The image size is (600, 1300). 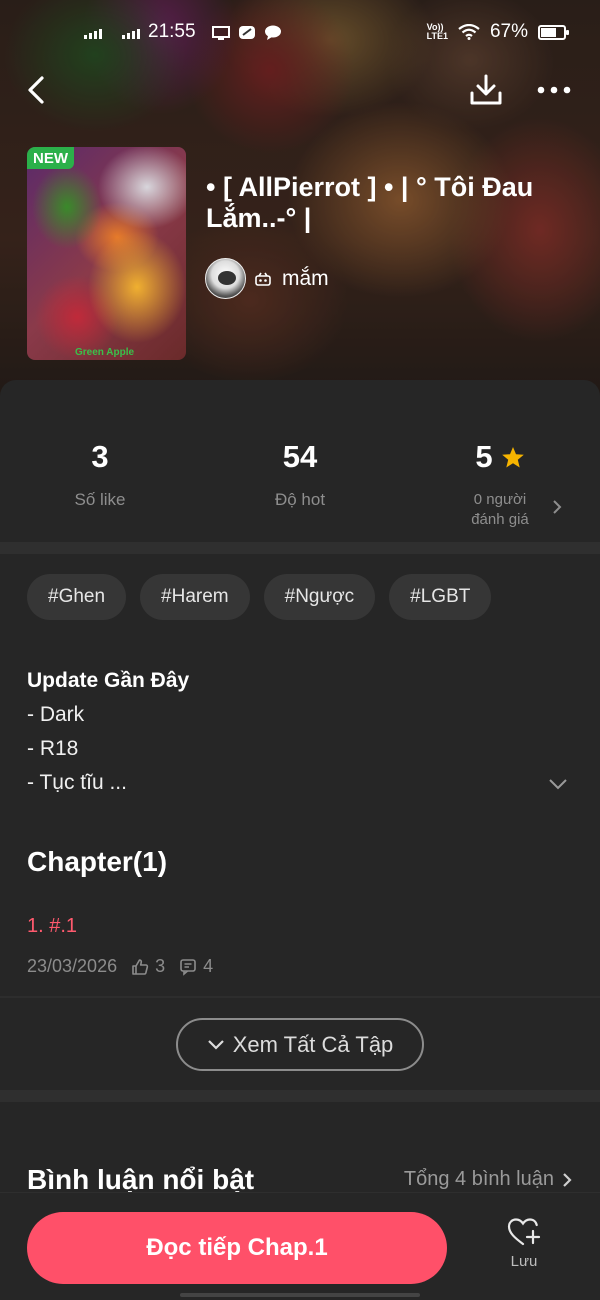 What do you see at coordinates (440, 597) in the screenshot?
I see `tag-lgbt: #LGBT` at bounding box center [440, 597].